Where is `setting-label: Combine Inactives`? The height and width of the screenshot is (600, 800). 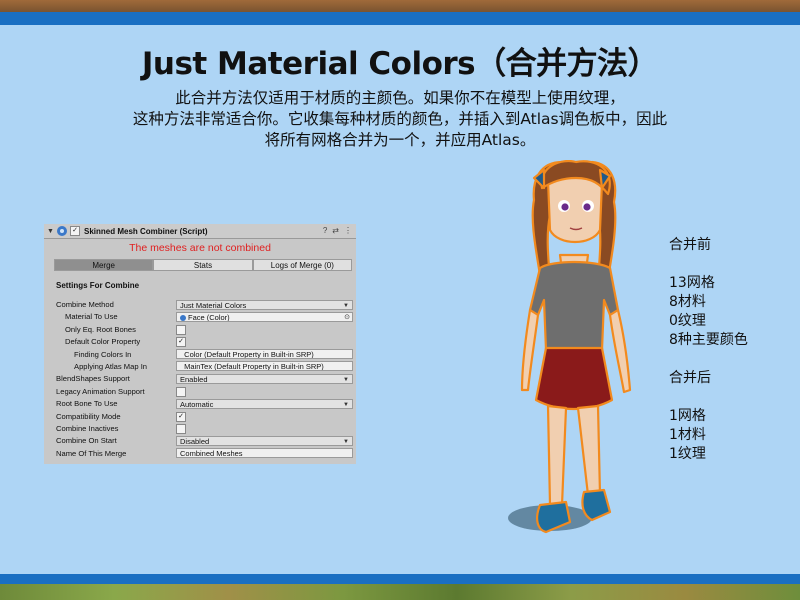 setting-label: Combine Inactives is located at coordinates (87, 428).